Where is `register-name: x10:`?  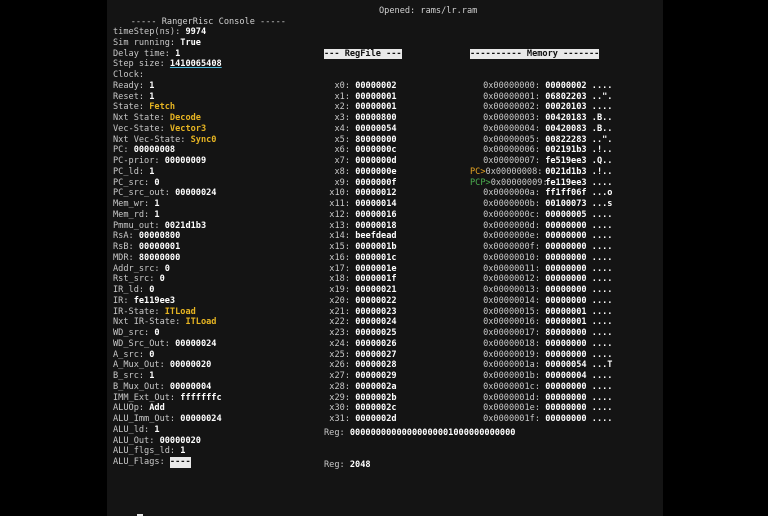
register-name: x10: is located at coordinates (339, 193).